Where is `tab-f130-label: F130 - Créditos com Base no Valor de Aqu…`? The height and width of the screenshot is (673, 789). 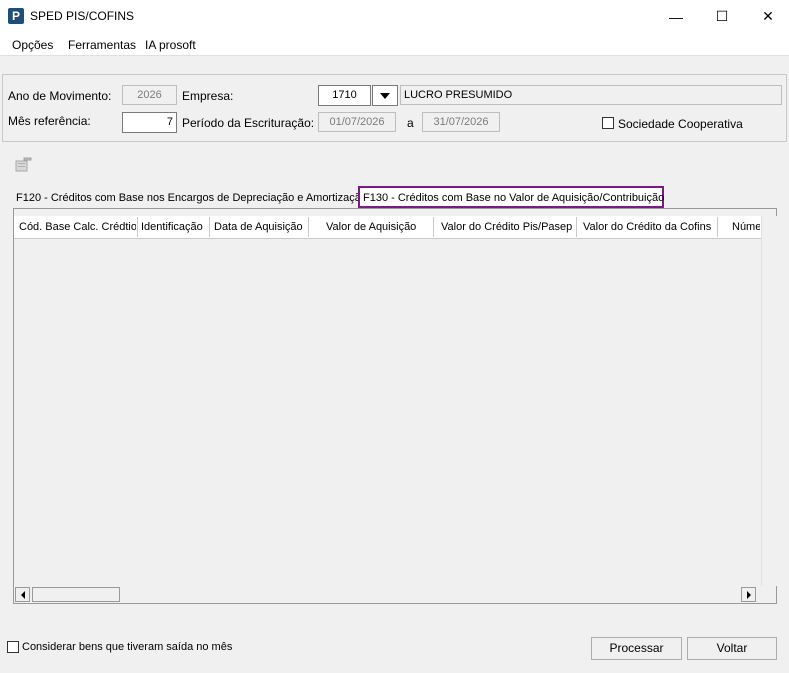 tab-f130-label: F130 - Créditos com Base no Valor de Aqu… is located at coordinates (514, 198).